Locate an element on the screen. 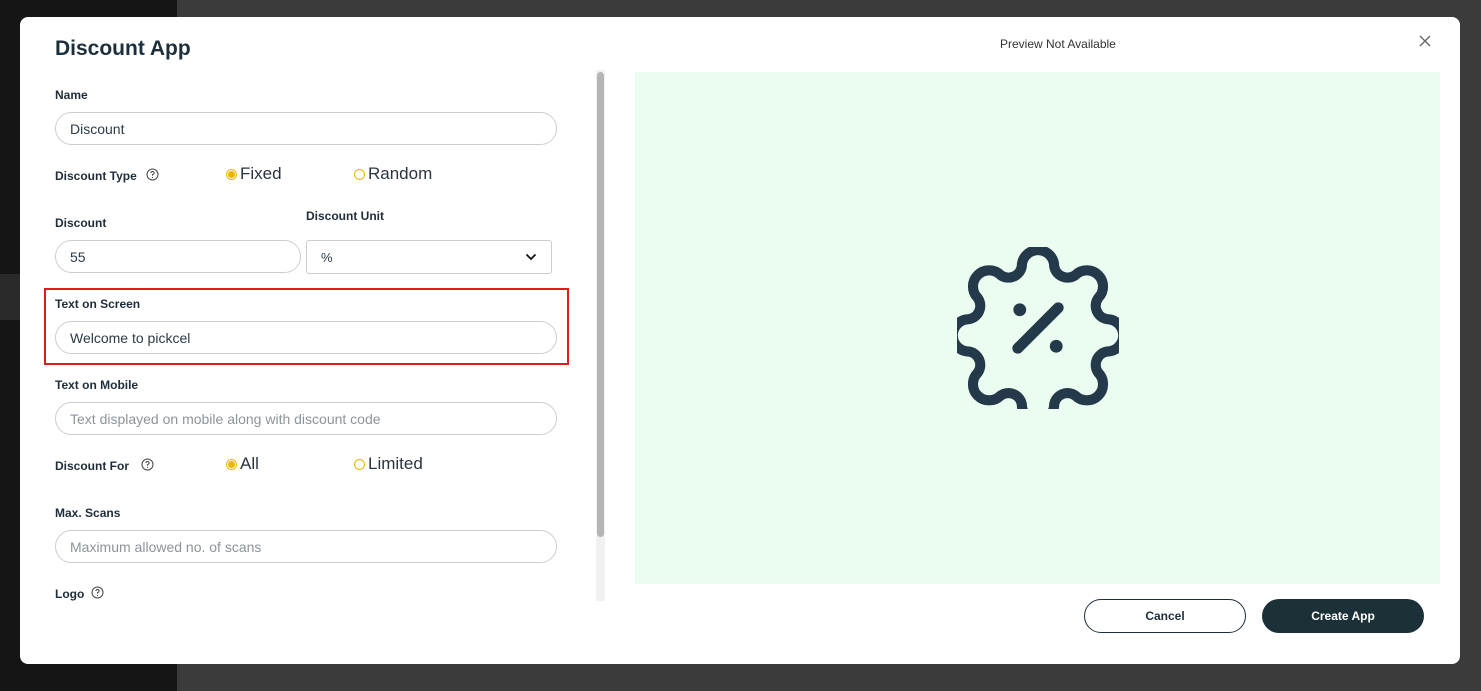  create-app-button: Create App is located at coordinates (1343, 616).